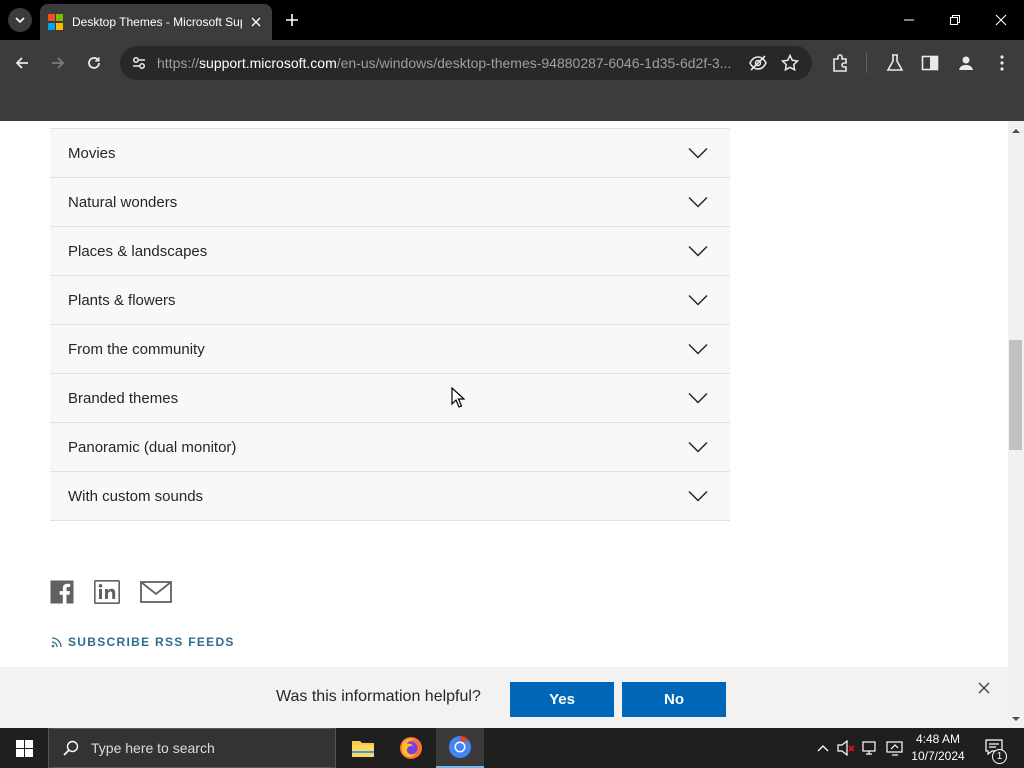 Image resolution: width=1024 pixels, height=768 pixels. I want to click on taskbar-file-explorer, so click(363, 748).